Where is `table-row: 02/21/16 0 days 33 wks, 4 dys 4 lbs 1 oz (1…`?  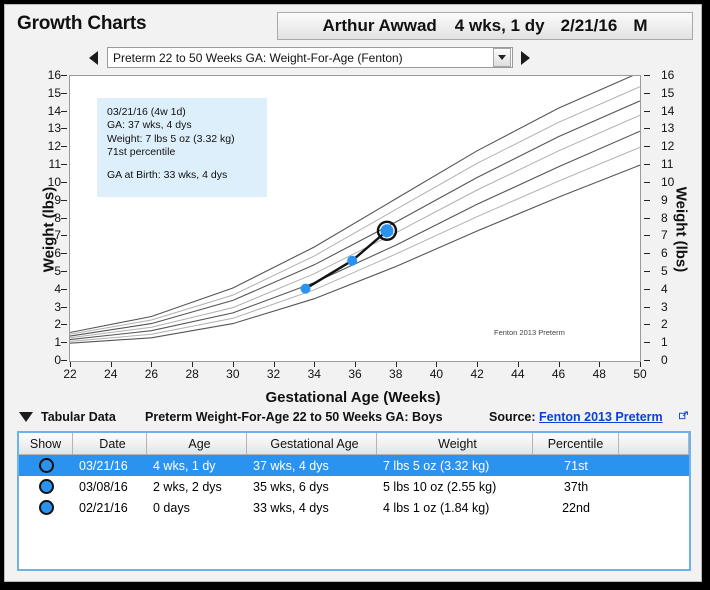 table-row: 02/21/16 0 days 33 wks, 4 dys 4 lbs 1 oz (1… is located at coordinates (354, 507).